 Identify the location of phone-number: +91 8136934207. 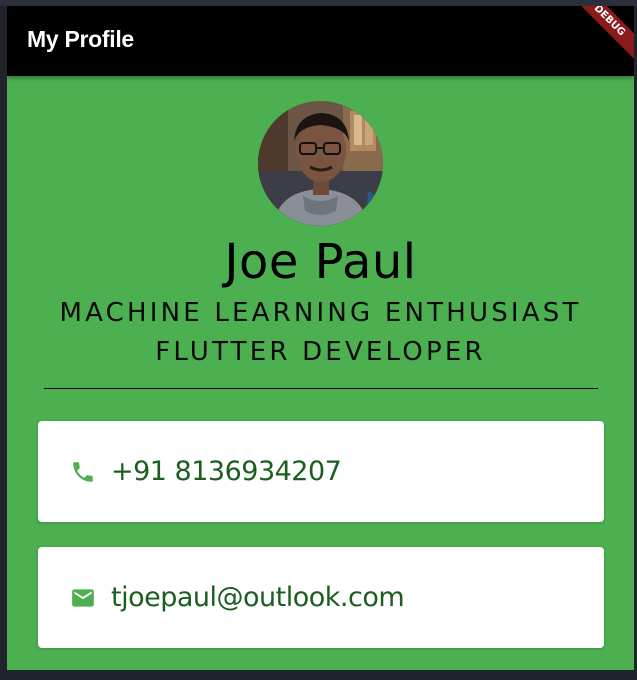
(226, 471).